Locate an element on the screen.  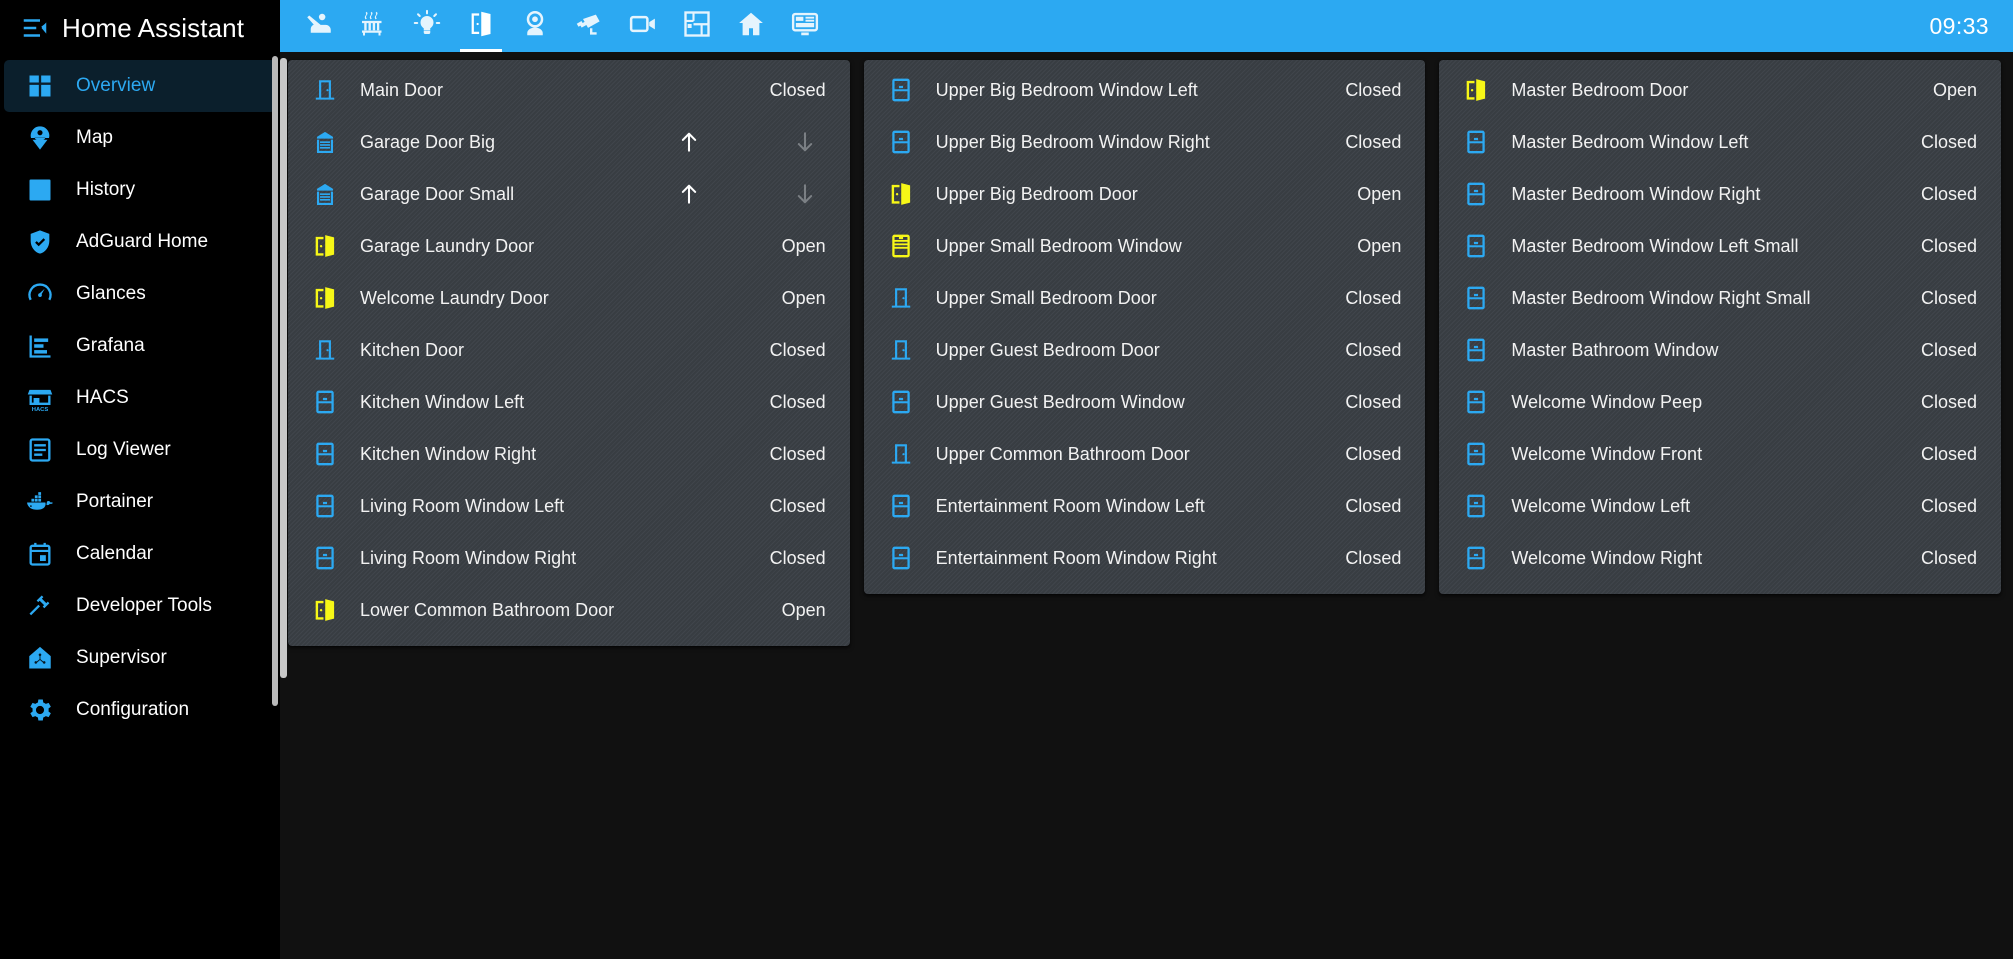
entity-row: Master Bedroom Door Open is located at coordinates (1720, 90).